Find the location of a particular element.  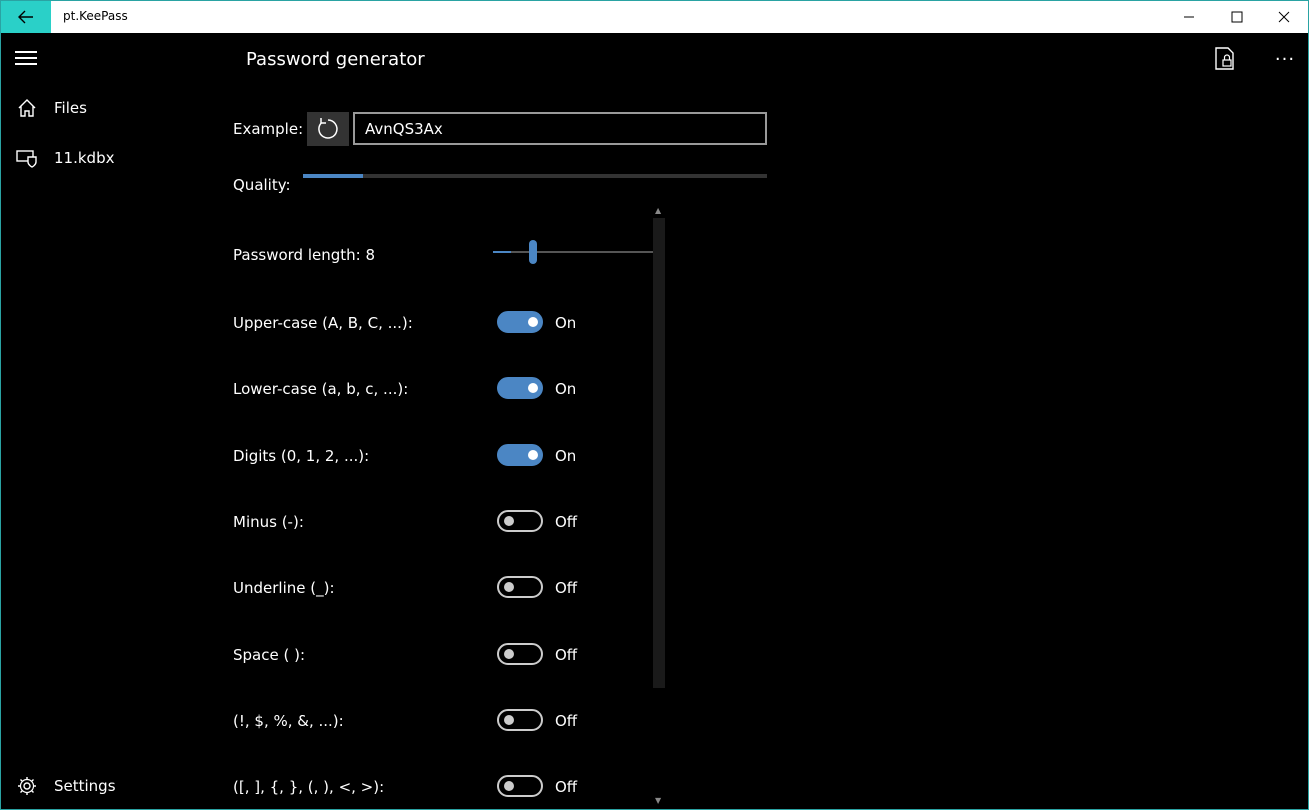

maximize-button is located at coordinates (1237, 17).